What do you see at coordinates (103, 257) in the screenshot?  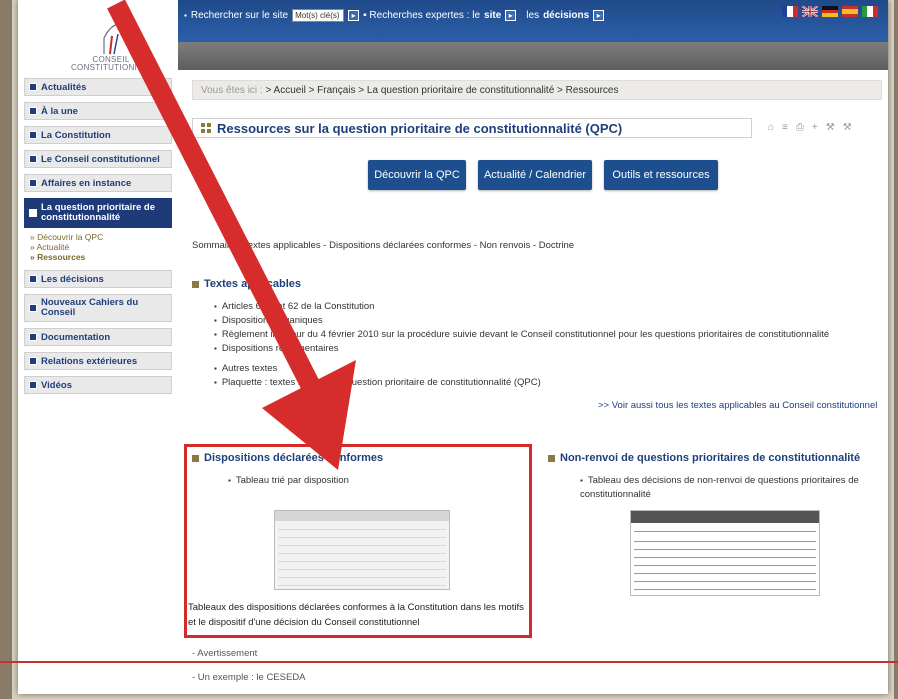 I see `sidebar-subitem-ressources: » Ressources` at bounding box center [103, 257].